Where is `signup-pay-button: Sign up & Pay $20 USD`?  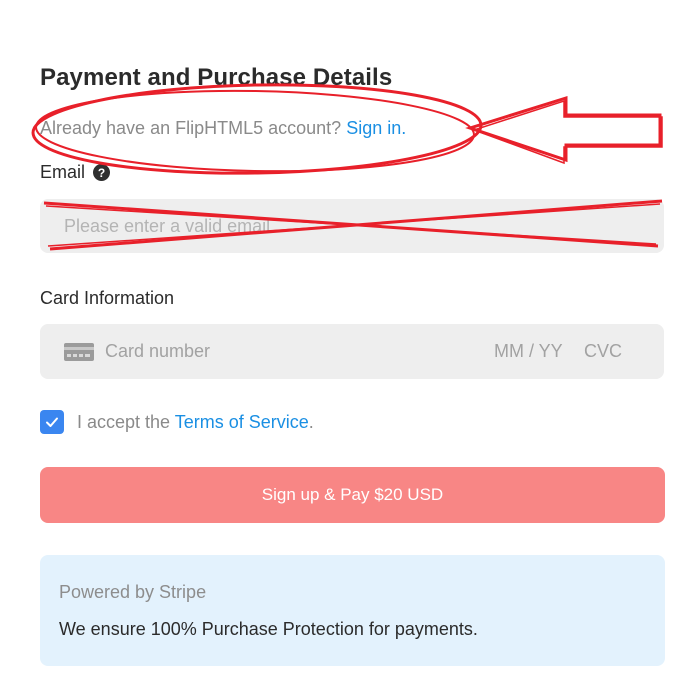
signup-pay-button: Sign up & Pay $20 USD is located at coordinates (352, 495).